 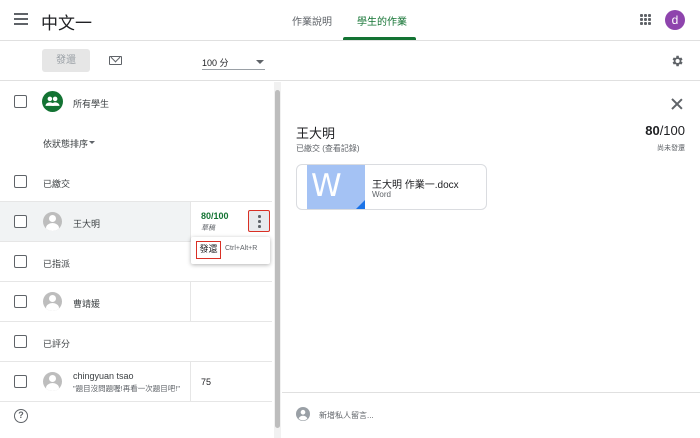 What do you see at coordinates (215, 63) in the screenshot?
I see `points-value: 100 分` at bounding box center [215, 63].